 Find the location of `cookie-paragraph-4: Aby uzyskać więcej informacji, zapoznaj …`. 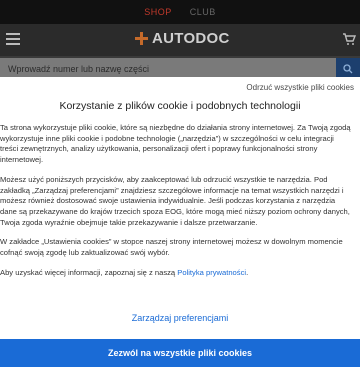

cookie-paragraph-4: Aby uzyskać więcej informacji, zapoznaj … is located at coordinates (176, 273).